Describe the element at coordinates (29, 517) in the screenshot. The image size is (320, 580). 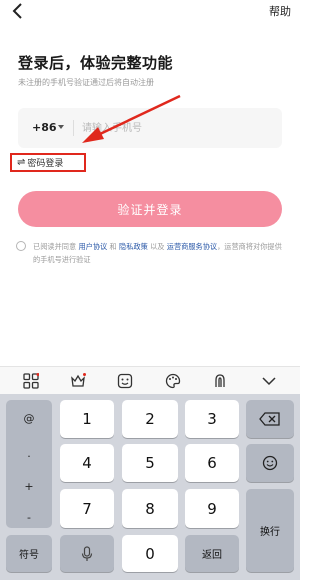
I see `symbol-key: -` at that location.